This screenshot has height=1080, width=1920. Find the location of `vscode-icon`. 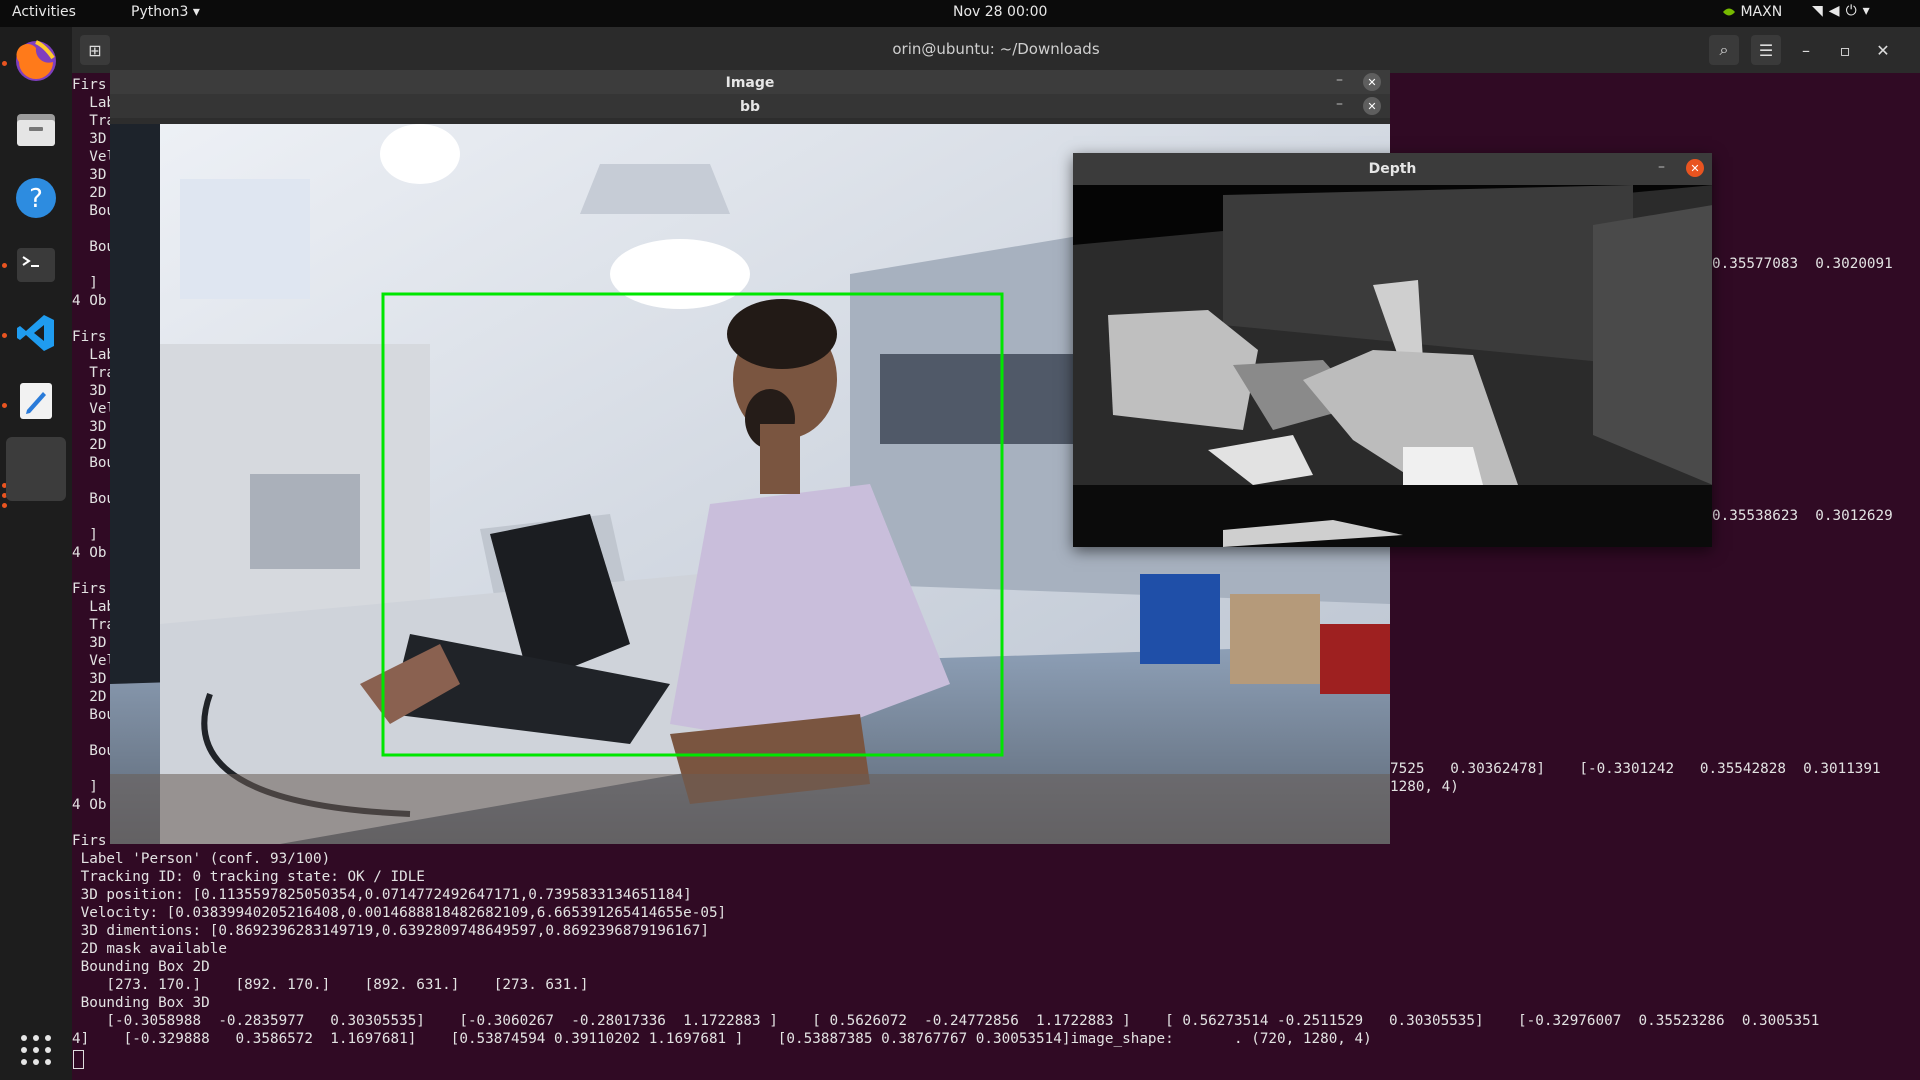

vscode-icon is located at coordinates (36, 333).